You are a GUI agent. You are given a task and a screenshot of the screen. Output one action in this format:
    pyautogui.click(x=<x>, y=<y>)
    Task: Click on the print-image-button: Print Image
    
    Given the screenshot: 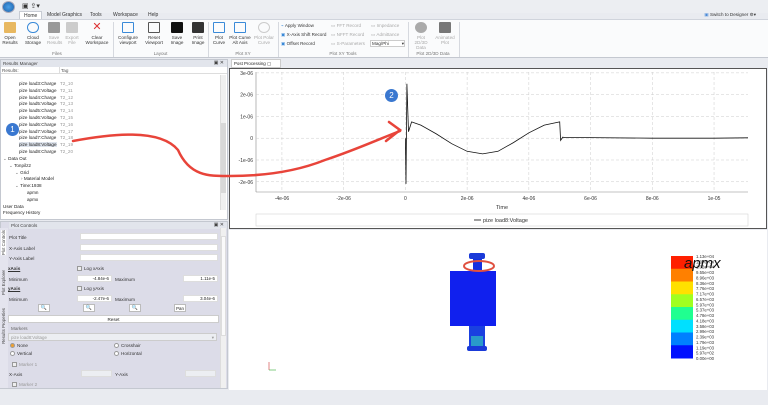 What is the action you would take?
    pyautogui.click(x=198, y=33)
    